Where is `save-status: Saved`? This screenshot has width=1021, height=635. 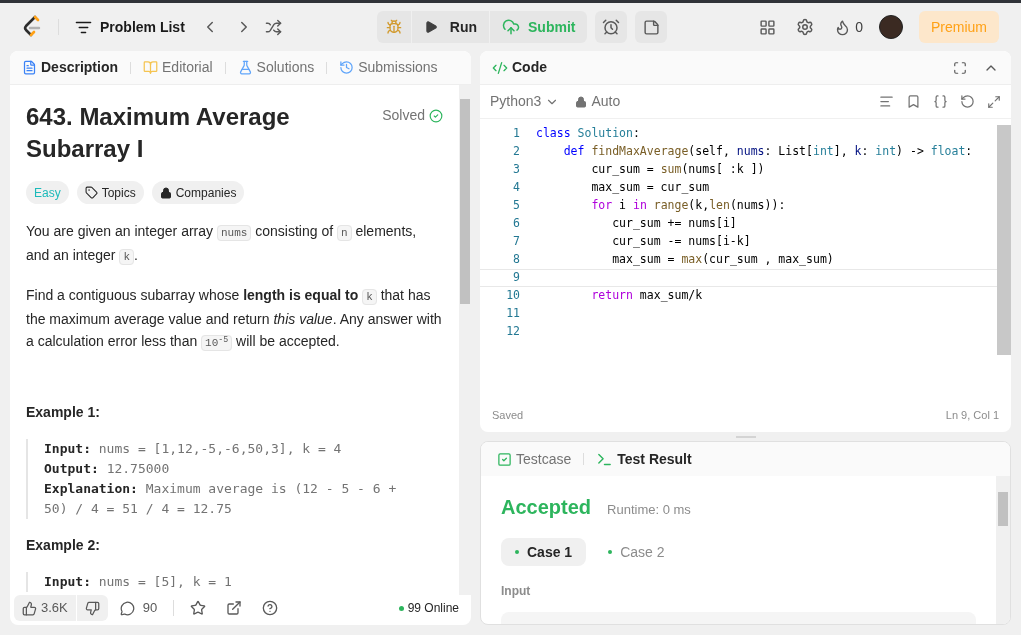
save-status: Saved is located at coordinates (508, 415).